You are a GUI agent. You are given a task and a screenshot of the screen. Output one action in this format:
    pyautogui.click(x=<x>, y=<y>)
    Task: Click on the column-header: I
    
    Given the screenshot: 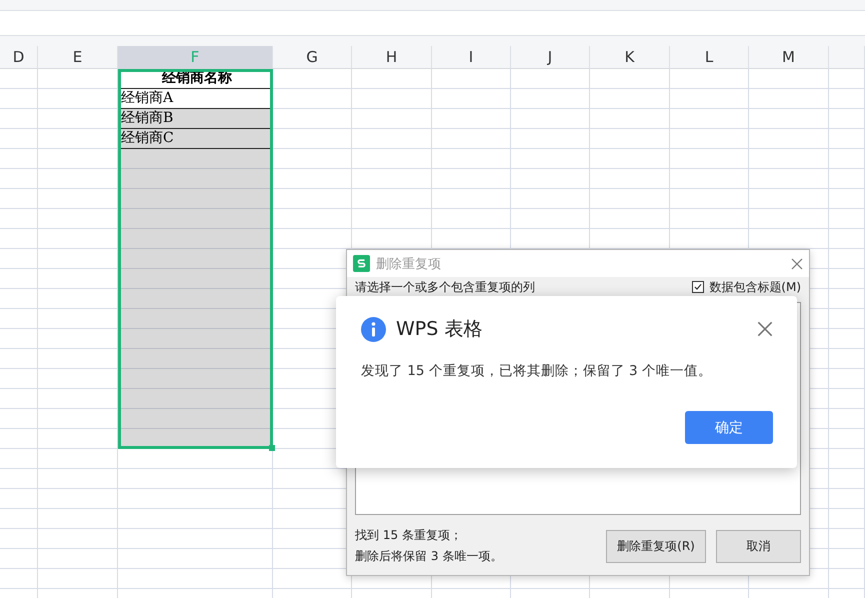 What is the action you would take?
    pyautogui.click(x=471, y=57)
    